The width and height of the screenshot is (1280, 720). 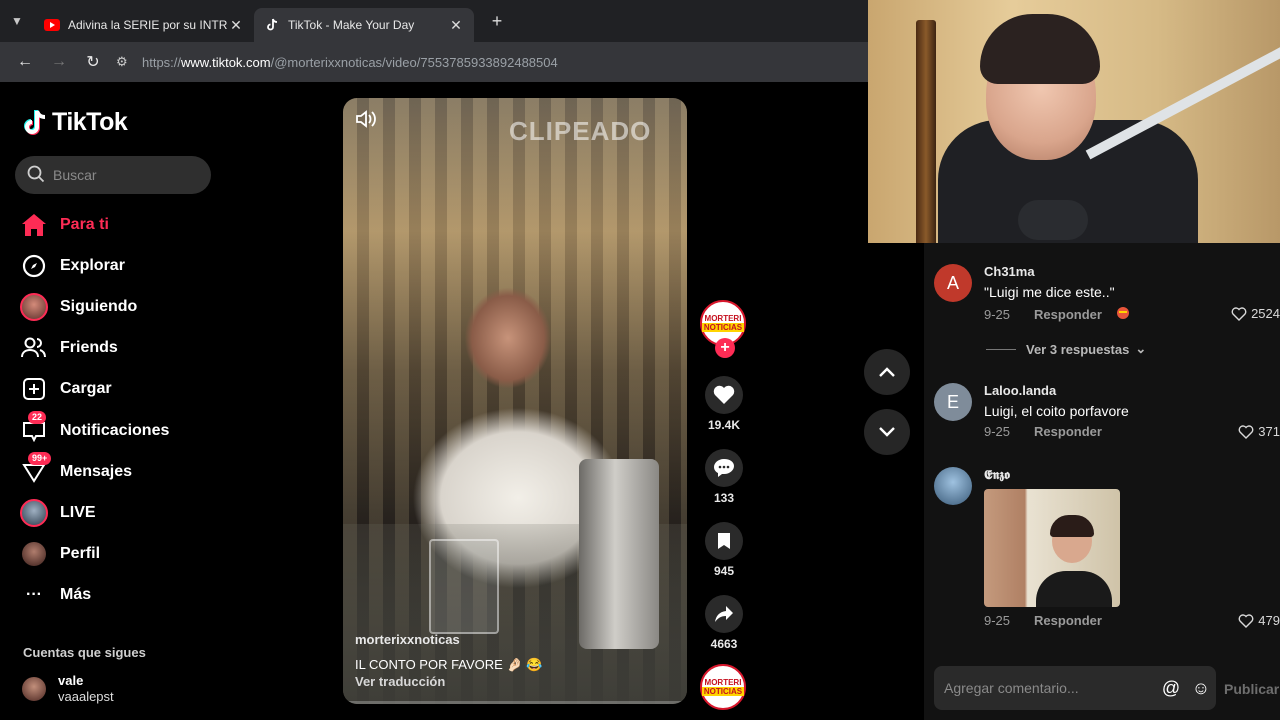 What do you see at coordinates (1269, 431) in the screenshot?
I see `comment-like-count: 371` at bounding box center [1269, 431].